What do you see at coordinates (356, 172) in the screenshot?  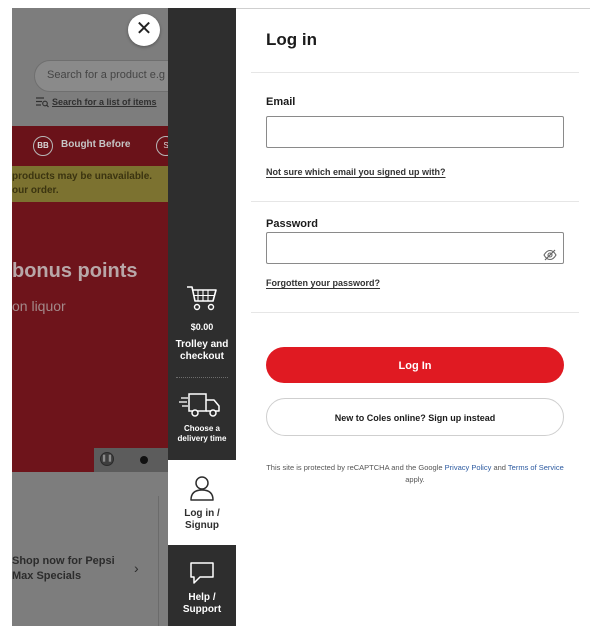 I see `email-help-link: Not sure which email you signed up with?` at bounding box center [356, 172].